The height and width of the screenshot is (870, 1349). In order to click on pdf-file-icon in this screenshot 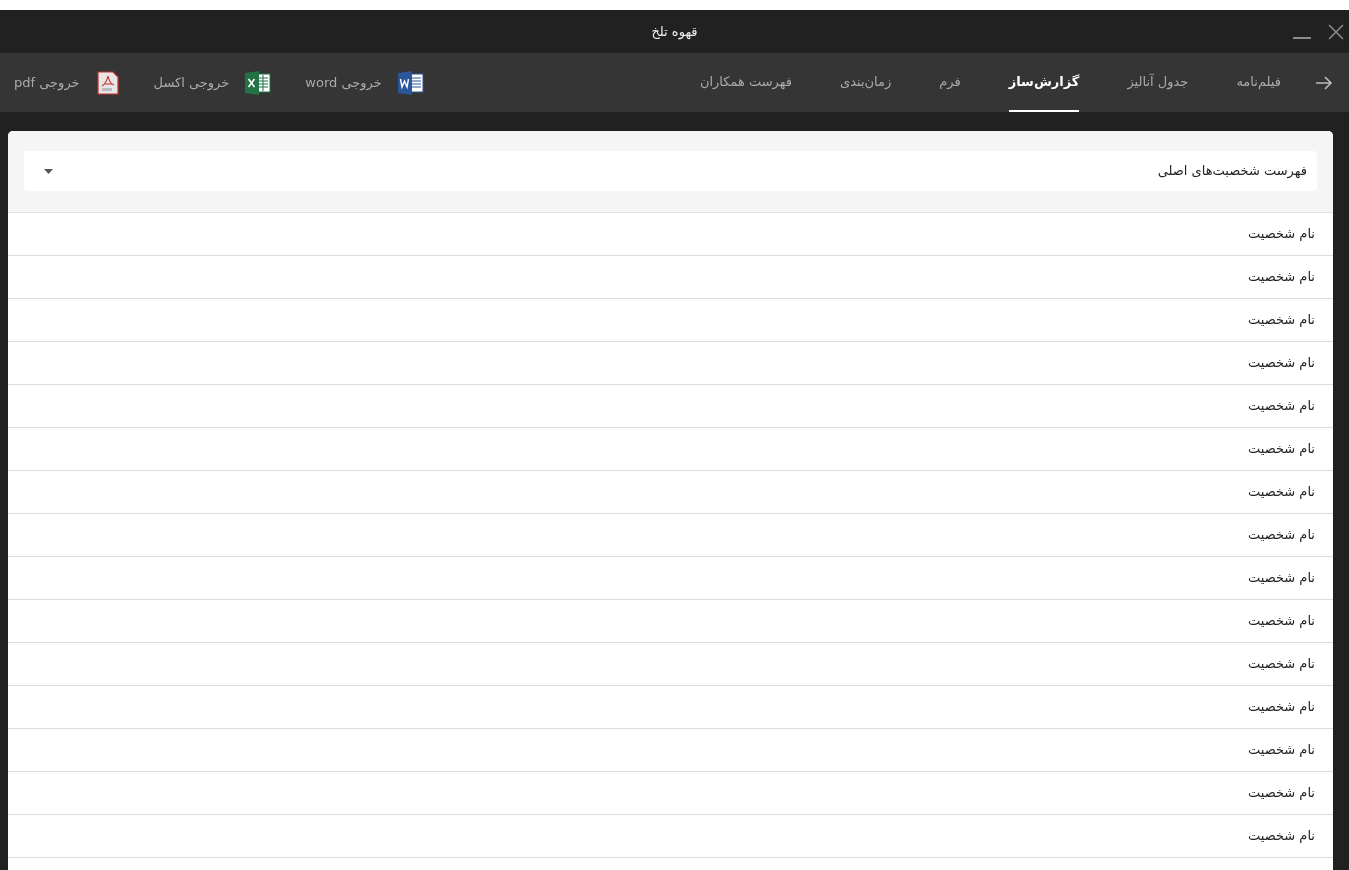, I will do `click(107, 82)`.